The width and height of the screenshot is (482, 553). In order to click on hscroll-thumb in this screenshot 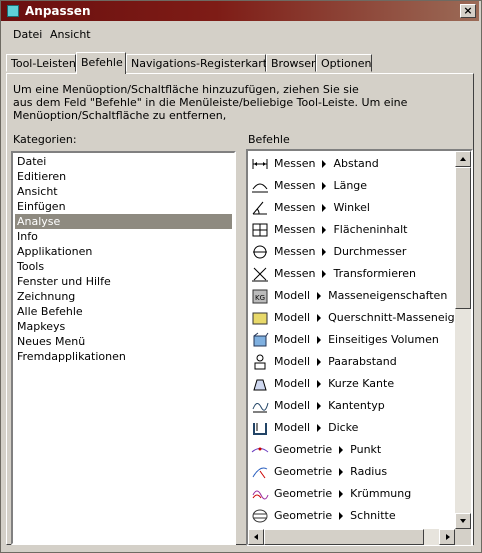, I will do `click(344, 537)`.